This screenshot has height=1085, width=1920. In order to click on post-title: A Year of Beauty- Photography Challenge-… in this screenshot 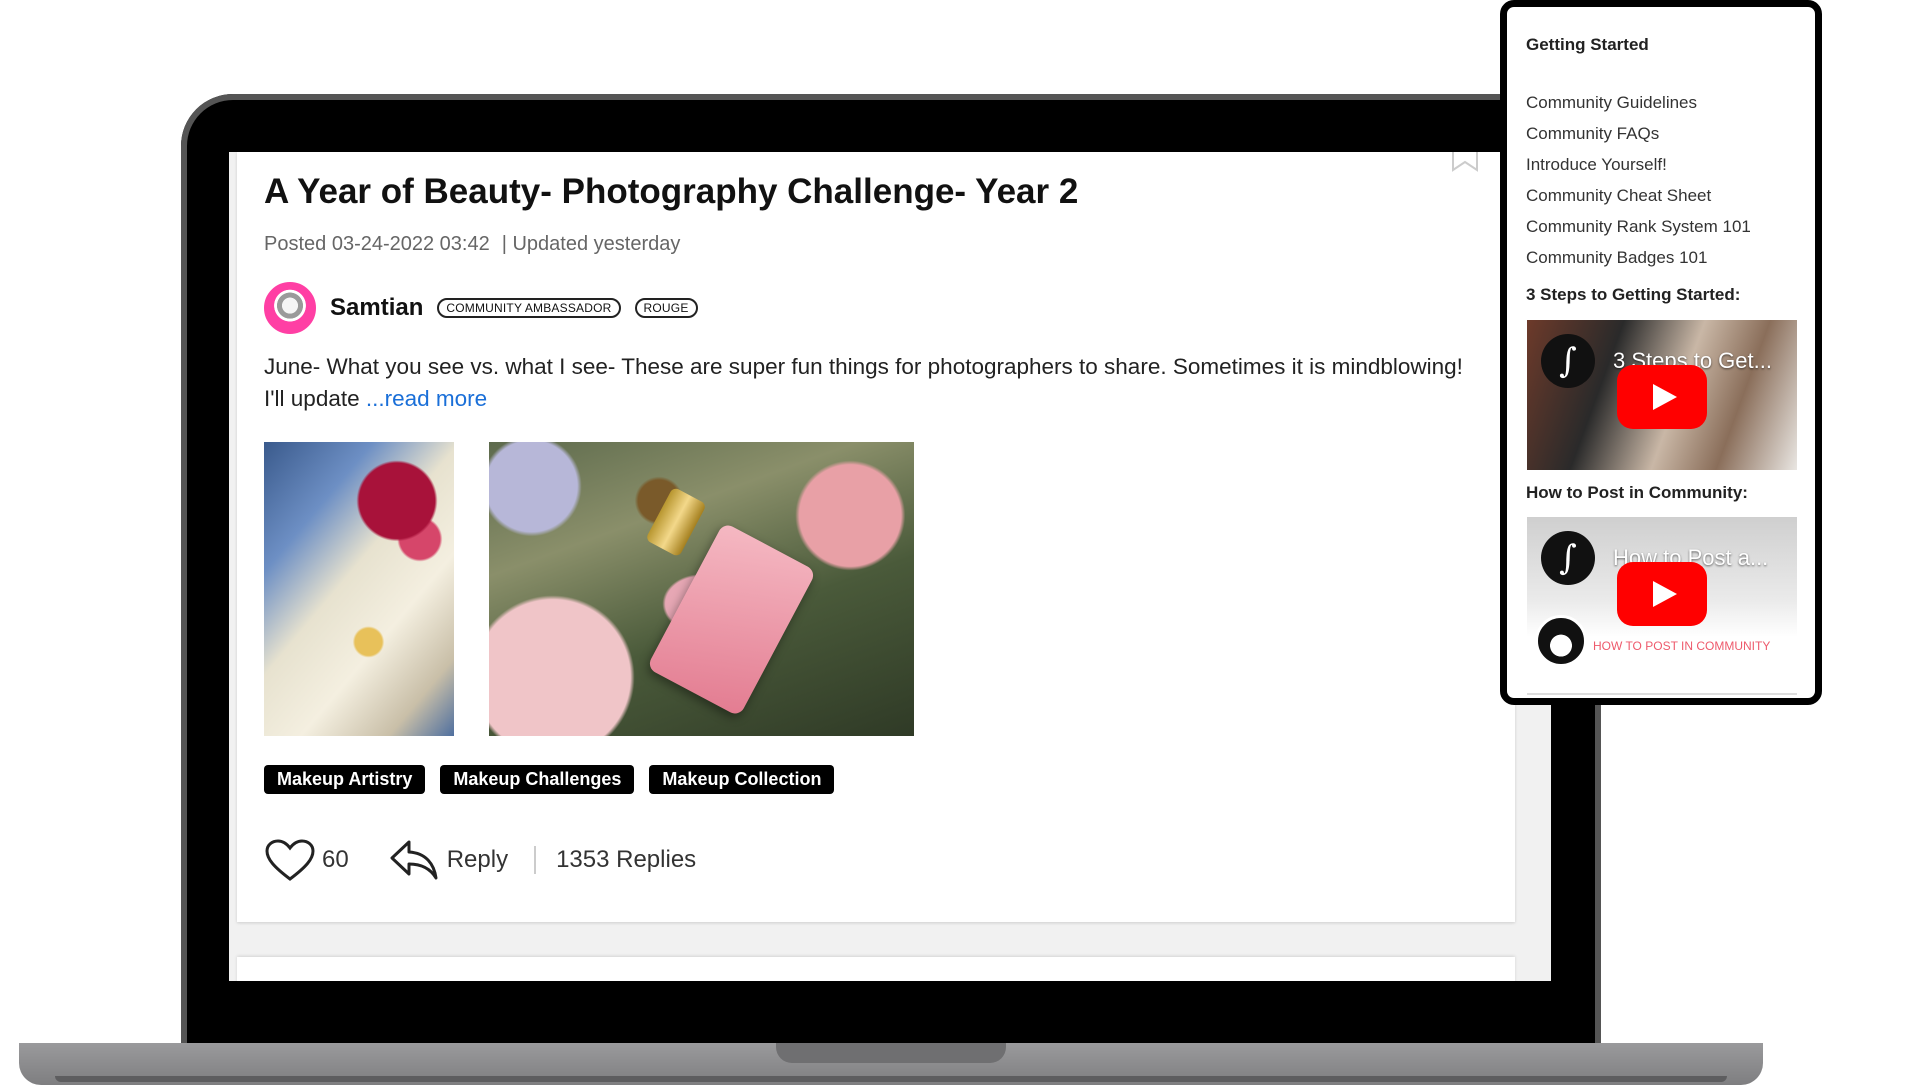, I will do `click(671, 192)`.